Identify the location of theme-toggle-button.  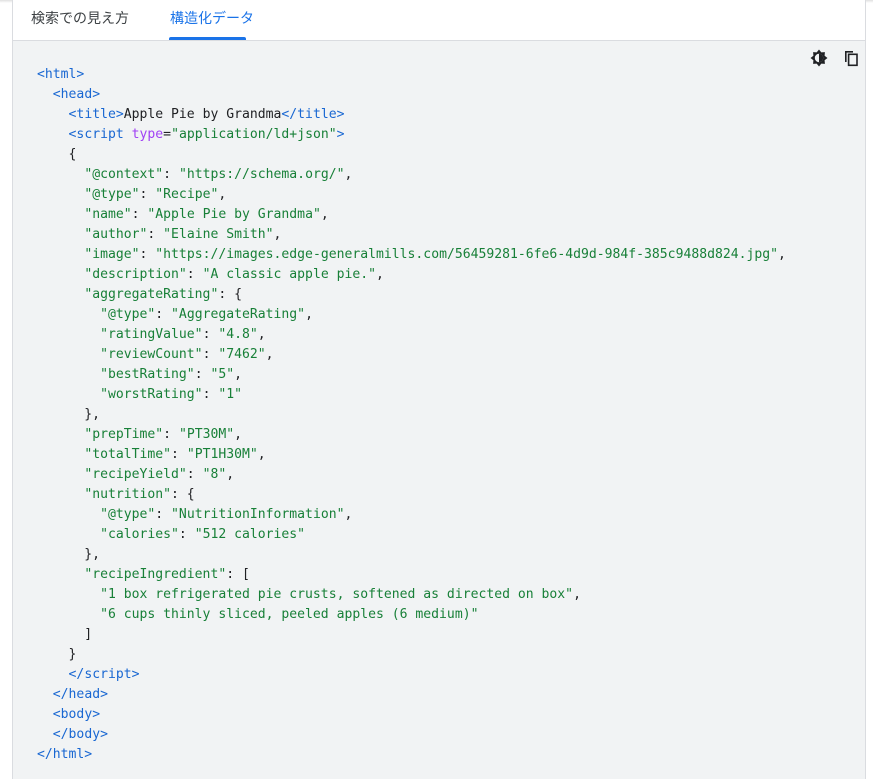
(819, 58).